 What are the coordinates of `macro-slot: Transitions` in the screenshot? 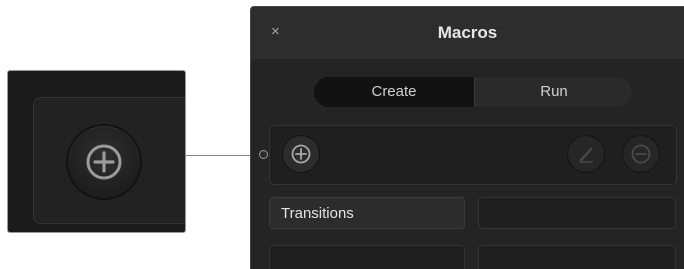 It's located at (367, 213).